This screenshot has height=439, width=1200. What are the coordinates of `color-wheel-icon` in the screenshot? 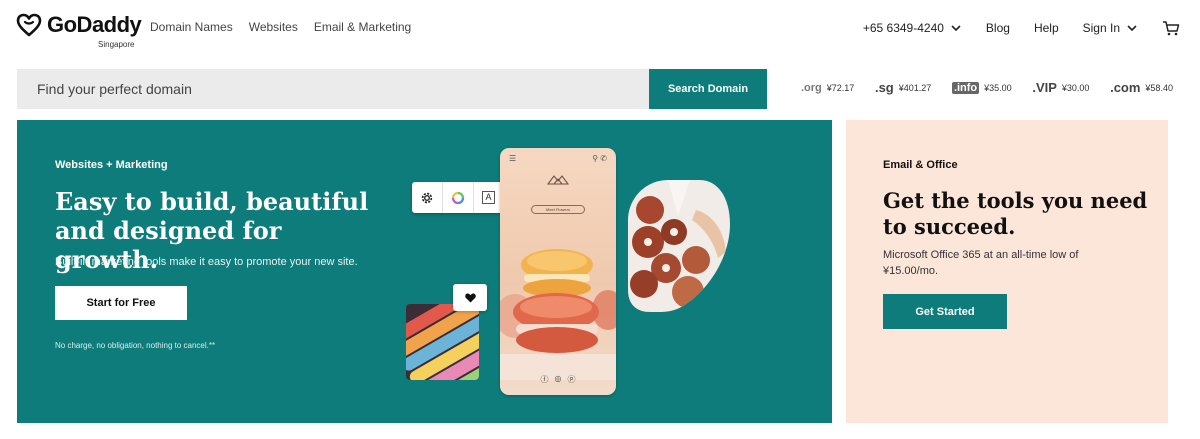 It's located at (458, 197).